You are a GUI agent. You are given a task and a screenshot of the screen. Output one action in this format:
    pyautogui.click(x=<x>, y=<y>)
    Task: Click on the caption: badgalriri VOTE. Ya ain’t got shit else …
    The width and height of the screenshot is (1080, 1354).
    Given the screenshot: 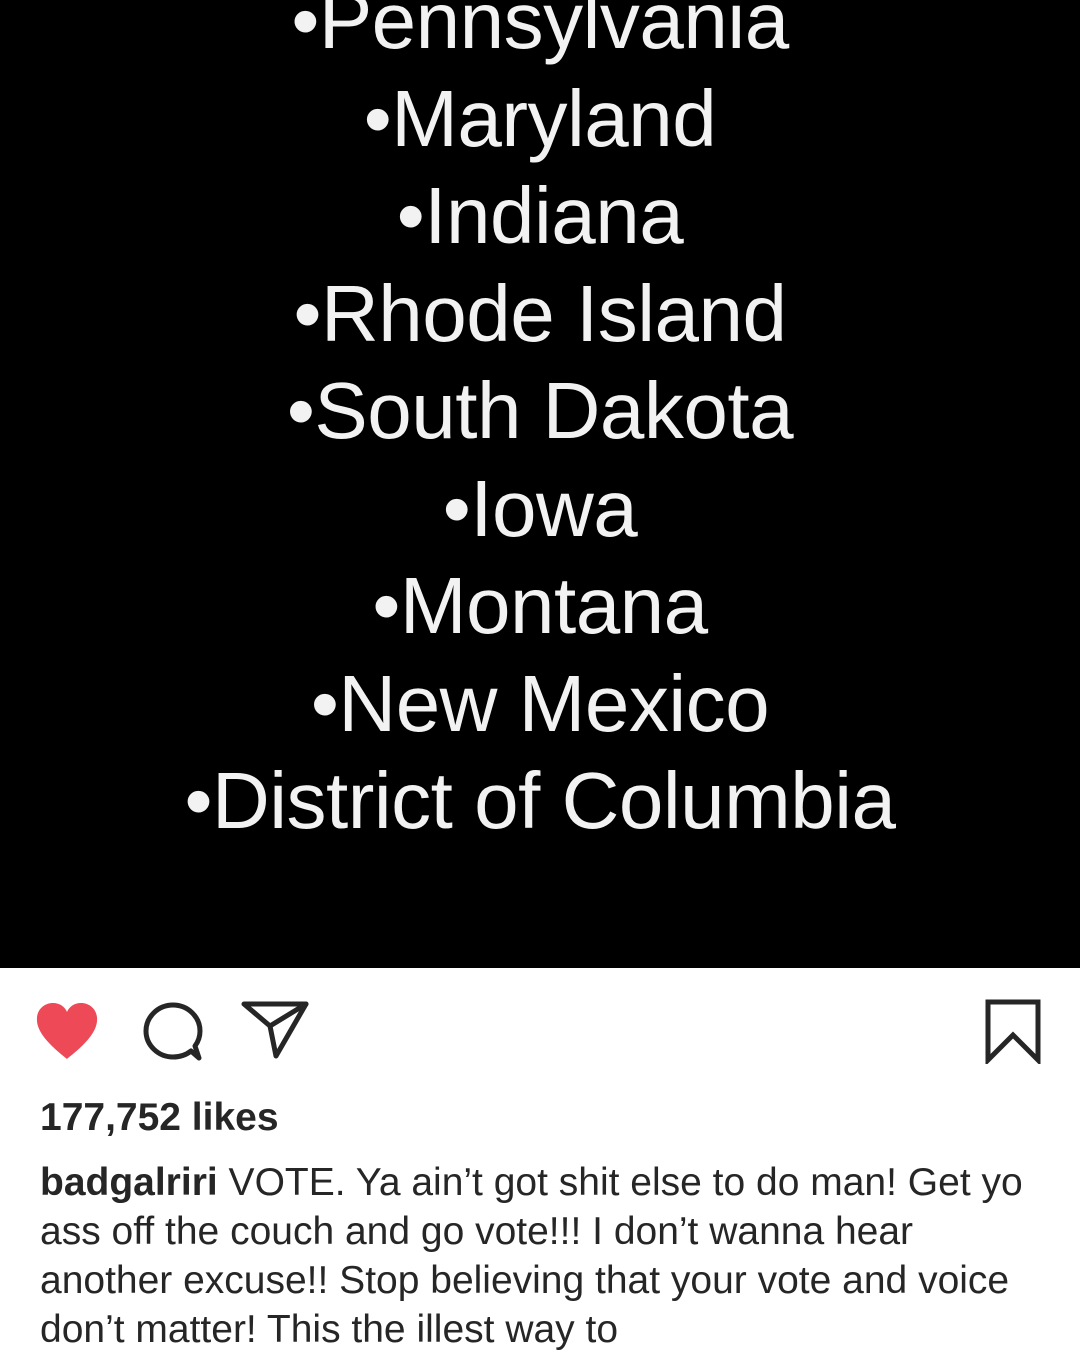 What is the action you would take?
    pyautogui.click(x=545, y=1256)
    